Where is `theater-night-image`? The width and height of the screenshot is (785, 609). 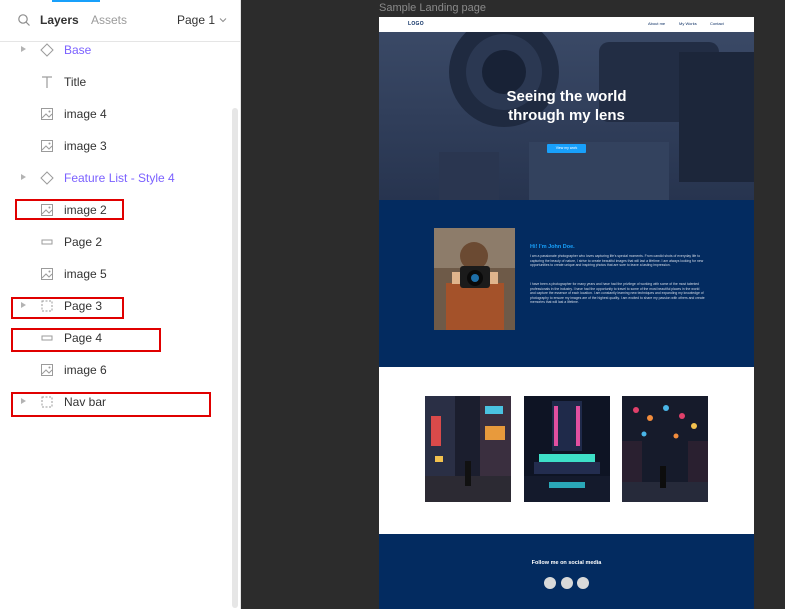 theater-night-image is located at coordinates (567, 449).